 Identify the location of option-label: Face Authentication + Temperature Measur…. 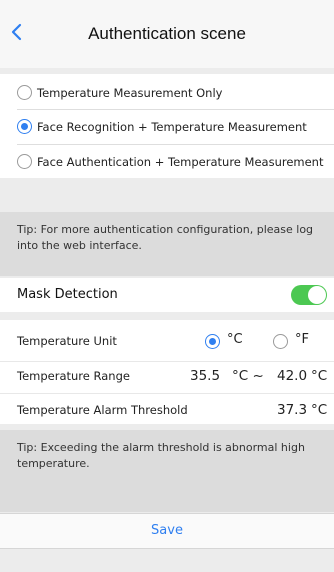
(180, 162).